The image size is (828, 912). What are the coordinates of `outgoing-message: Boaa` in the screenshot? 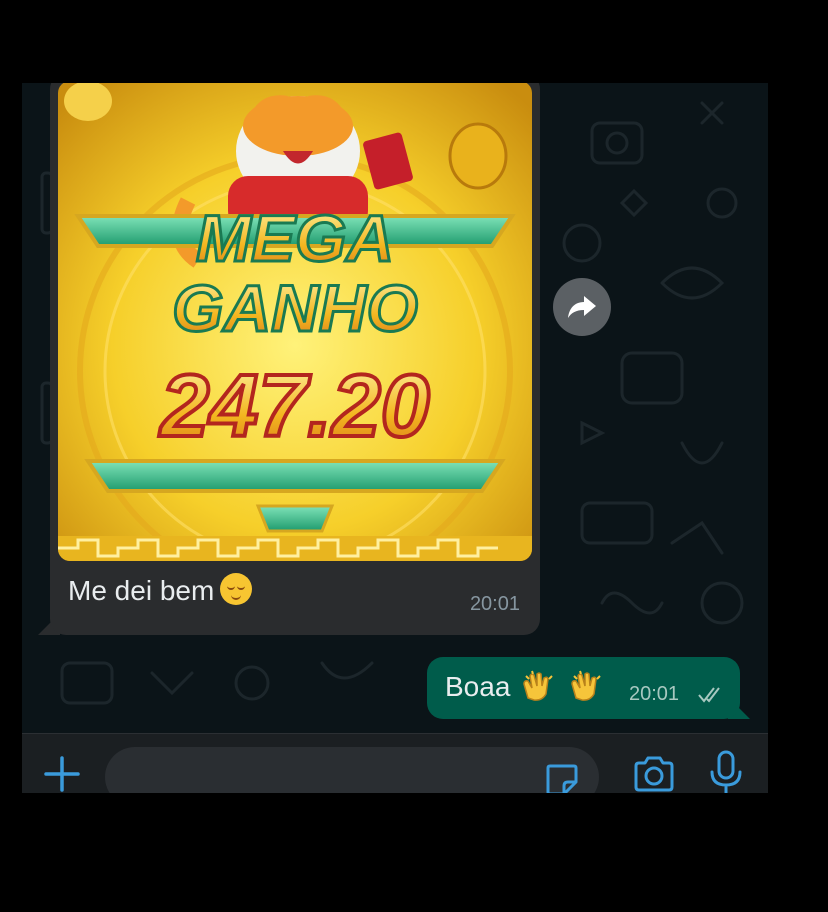 It's located at (525, 686).